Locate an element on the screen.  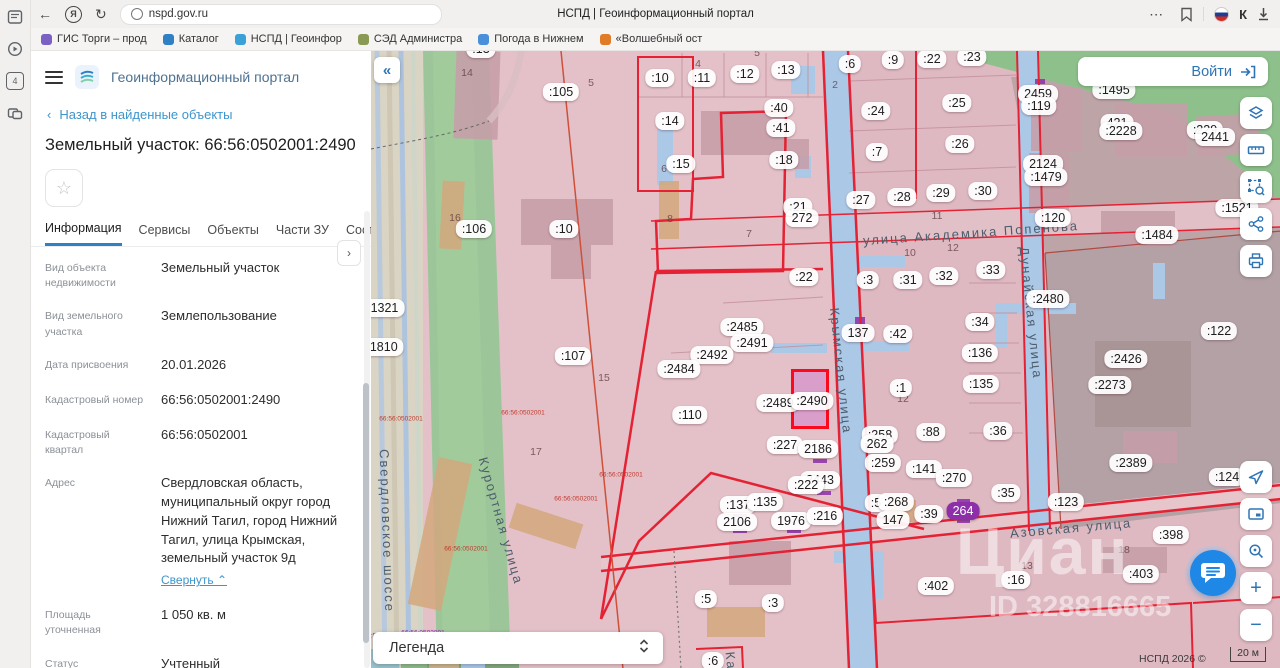
panel-scrollbar is located at coordinates (366, 439).